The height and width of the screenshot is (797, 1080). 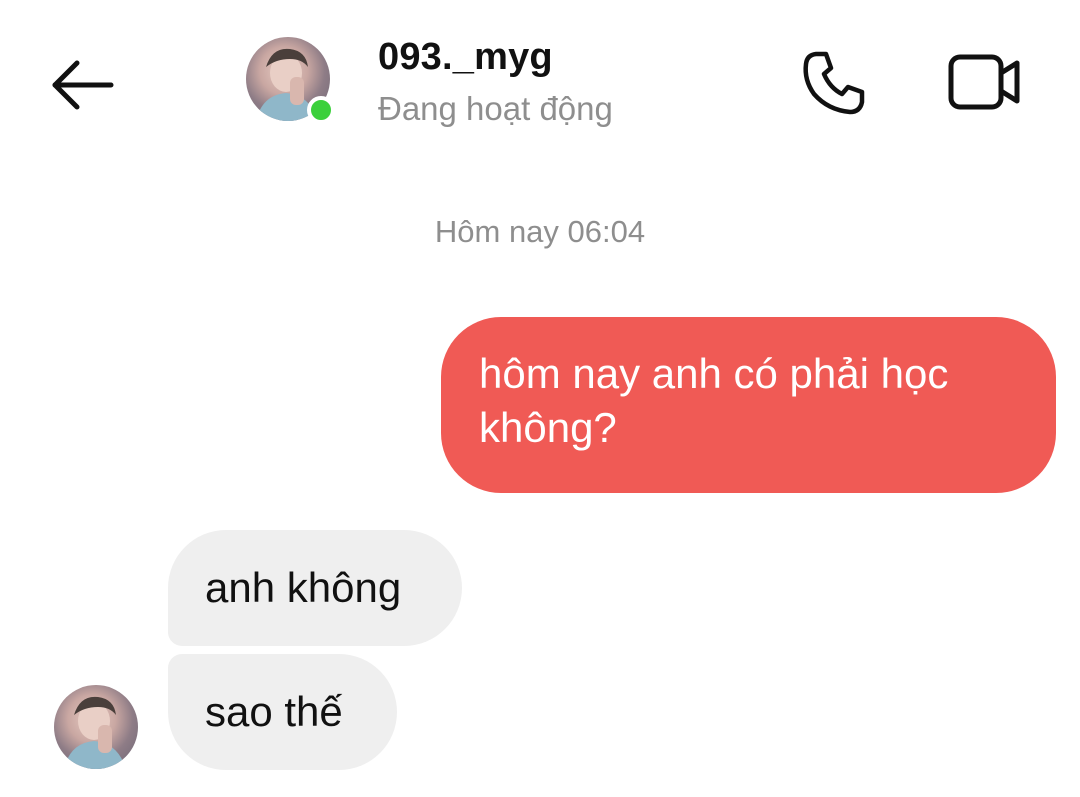 I want to click on video-camera-icon, so click(x=984, y=82).